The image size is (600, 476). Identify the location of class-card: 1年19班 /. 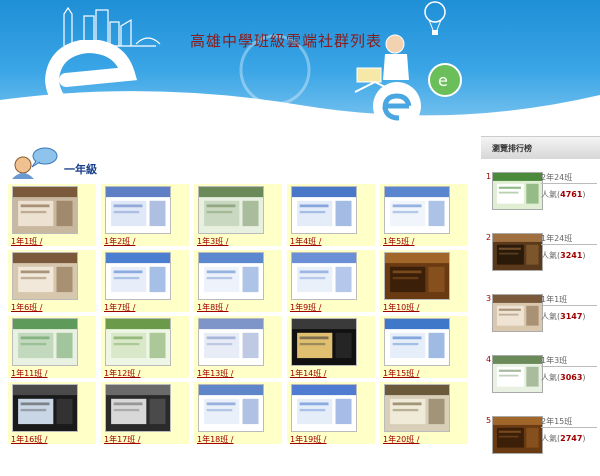
(331, 413).